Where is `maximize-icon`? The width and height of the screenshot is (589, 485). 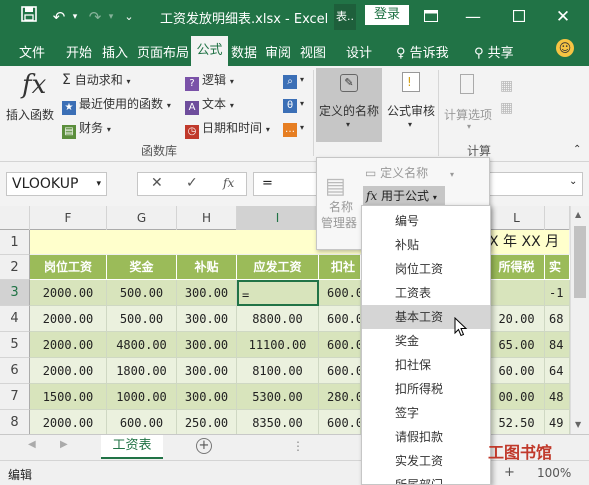 maximize-icon is located at coordinates (519, 17).